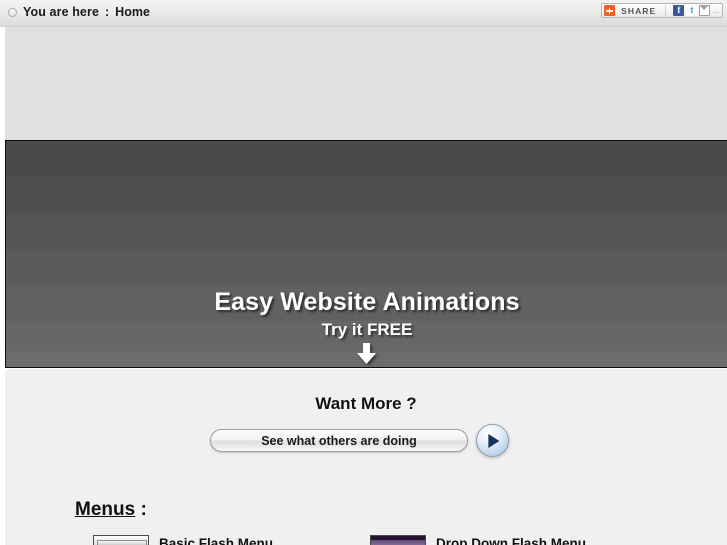 Image resolution: width=727 pixels, height=545 pixels. What do you see at coordinates (639, 10) in the screenshot?
I see `share-label: SHARE` at bounding box center [639, 10].